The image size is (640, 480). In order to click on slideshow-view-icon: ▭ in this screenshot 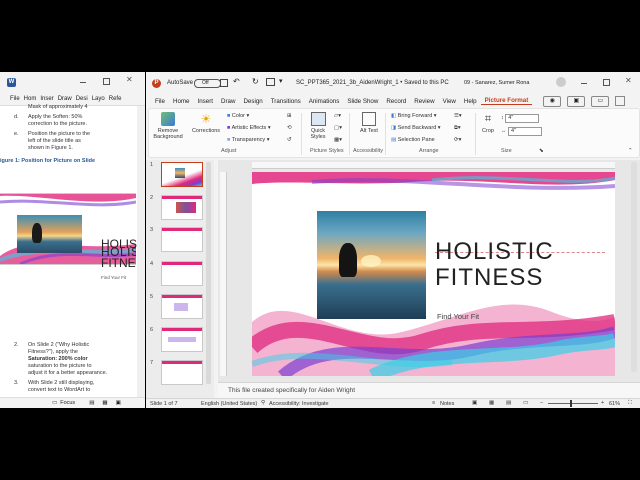, I will do `click(525, 403)`.